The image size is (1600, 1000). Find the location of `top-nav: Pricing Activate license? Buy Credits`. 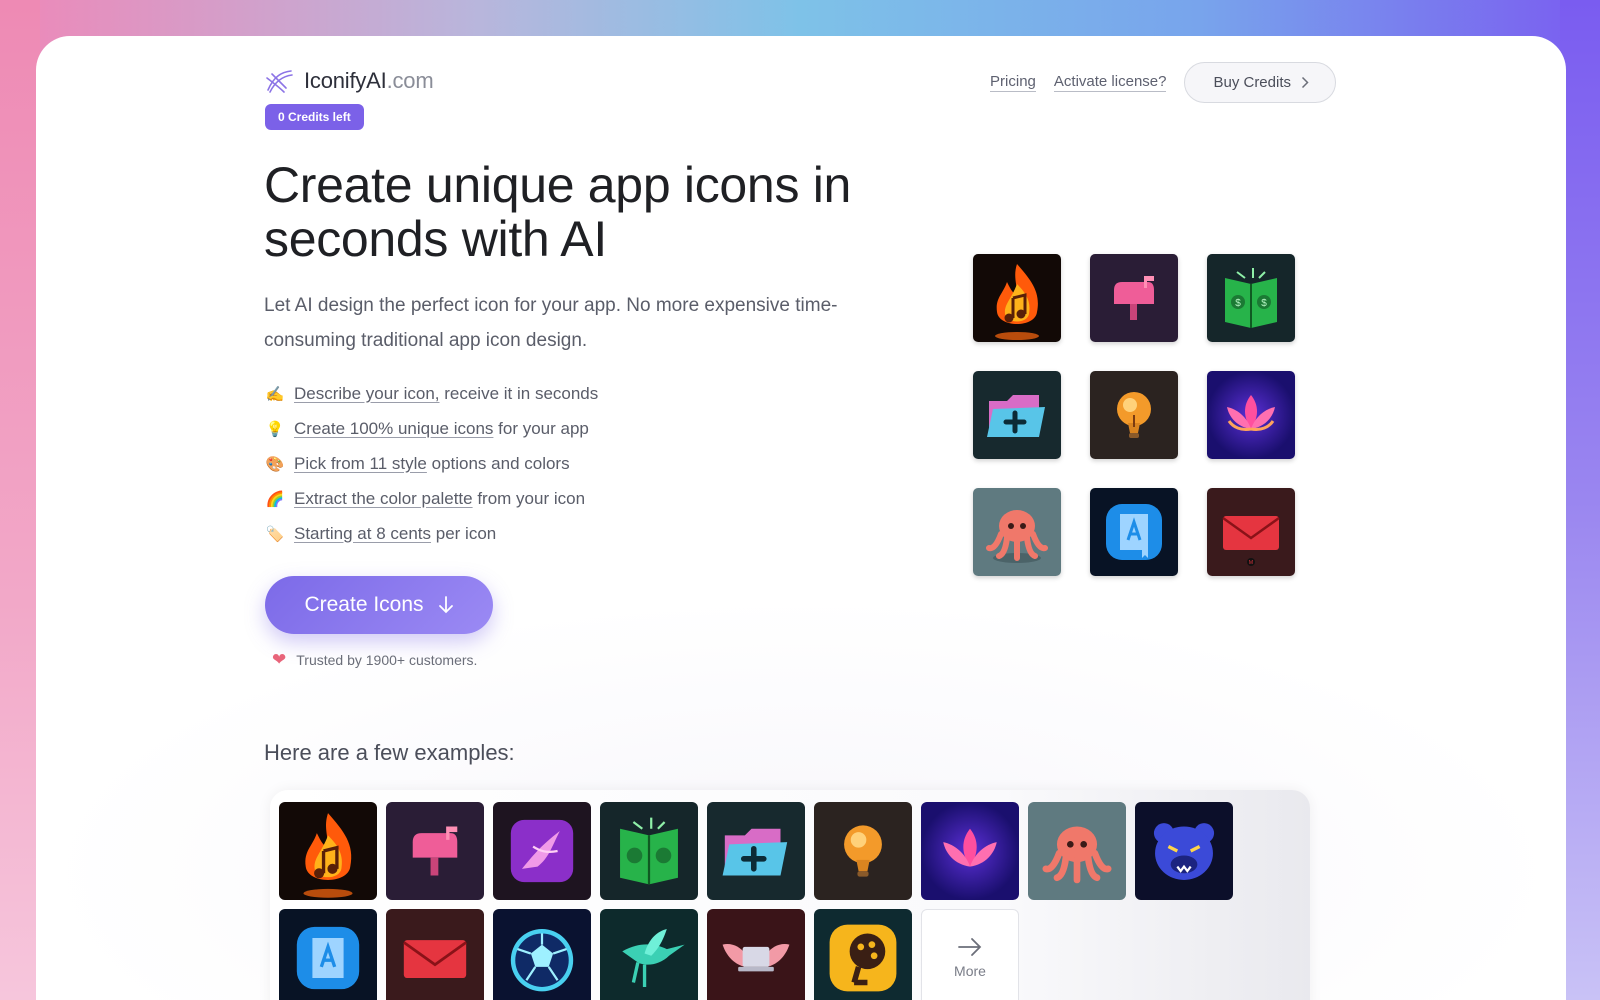

top-nav: Pricing Activate license? Buy Credits is located at coordinates (1163, 82).